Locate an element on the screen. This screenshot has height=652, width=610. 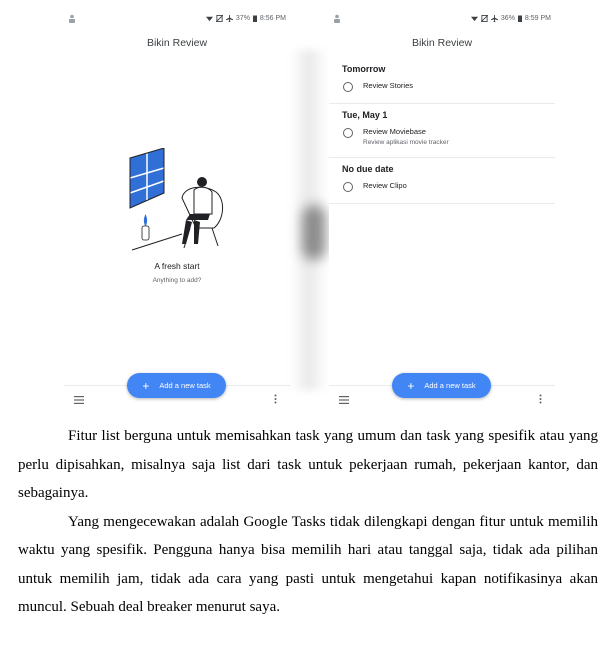
task-title: Review Moviebase is located at coordinates (394, 131).